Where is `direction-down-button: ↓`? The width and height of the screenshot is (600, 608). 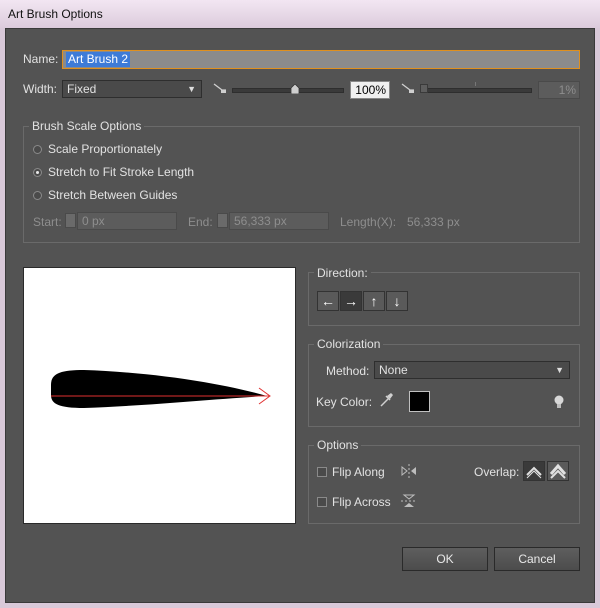 direction-down-button: ↓ is located at coordinates (397, 301).